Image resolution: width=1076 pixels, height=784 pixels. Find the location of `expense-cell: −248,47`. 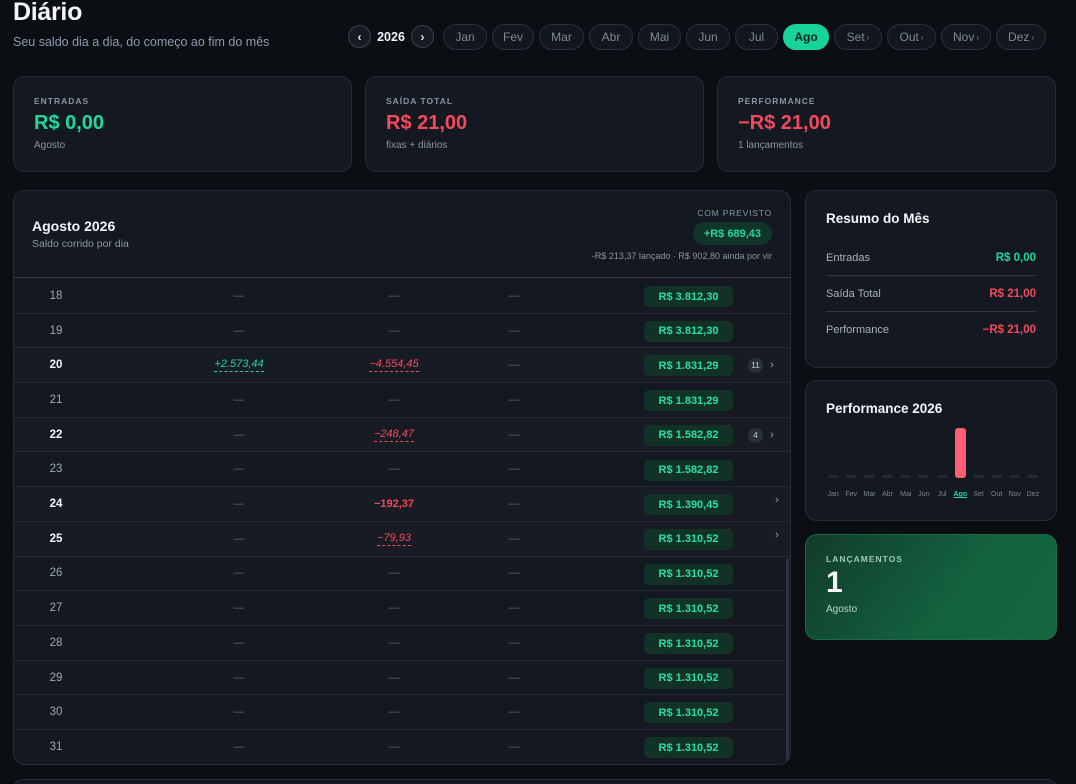

expense-cell: −248,47 is located at coordinates (394, 435).